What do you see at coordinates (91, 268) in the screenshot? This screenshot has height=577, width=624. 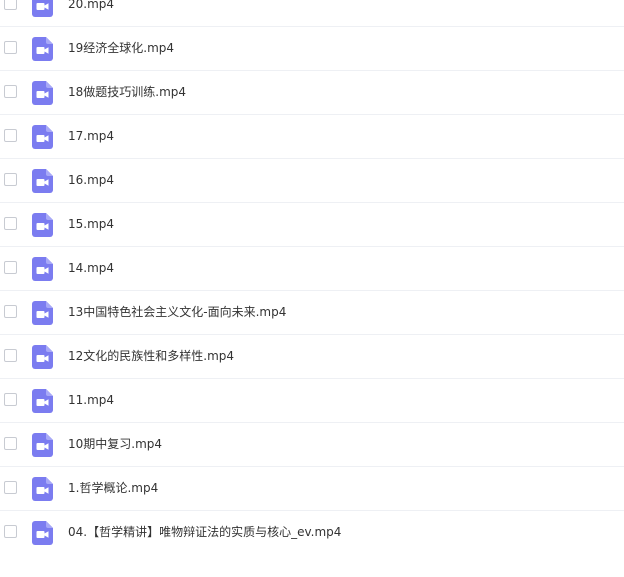 I see `file-name: 14.mp4` at bounding box center [91, 268].